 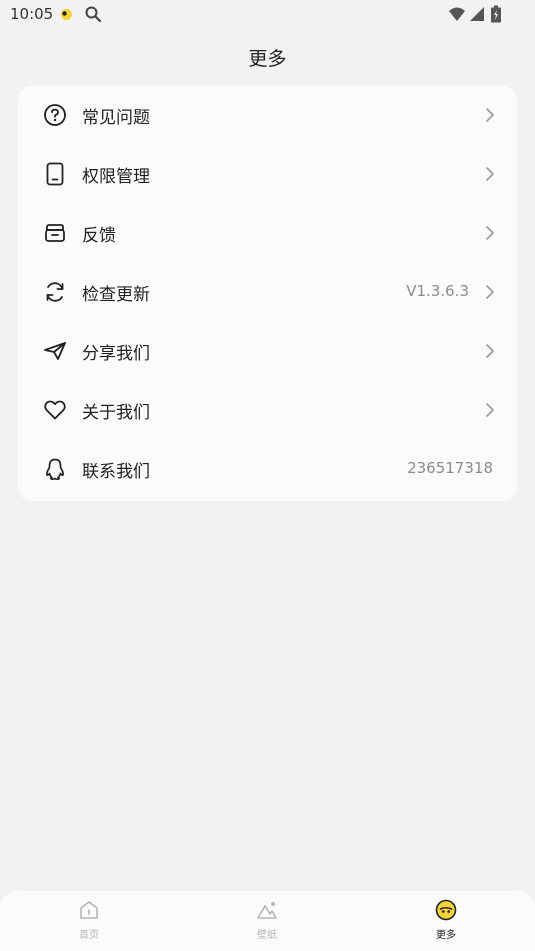 What do you see at coordinates (55, 115) in the screenshot?
I see `help-circle-icon` at bounding box center [55, 115].